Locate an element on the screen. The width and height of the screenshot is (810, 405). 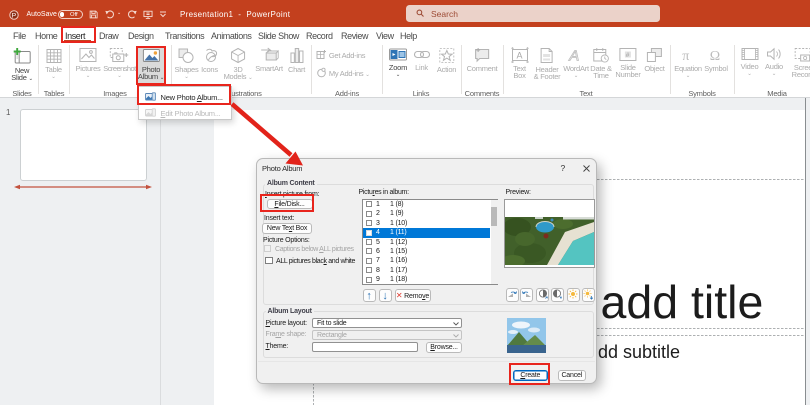
svg-text: Ω is located at coordinates (715, 56).